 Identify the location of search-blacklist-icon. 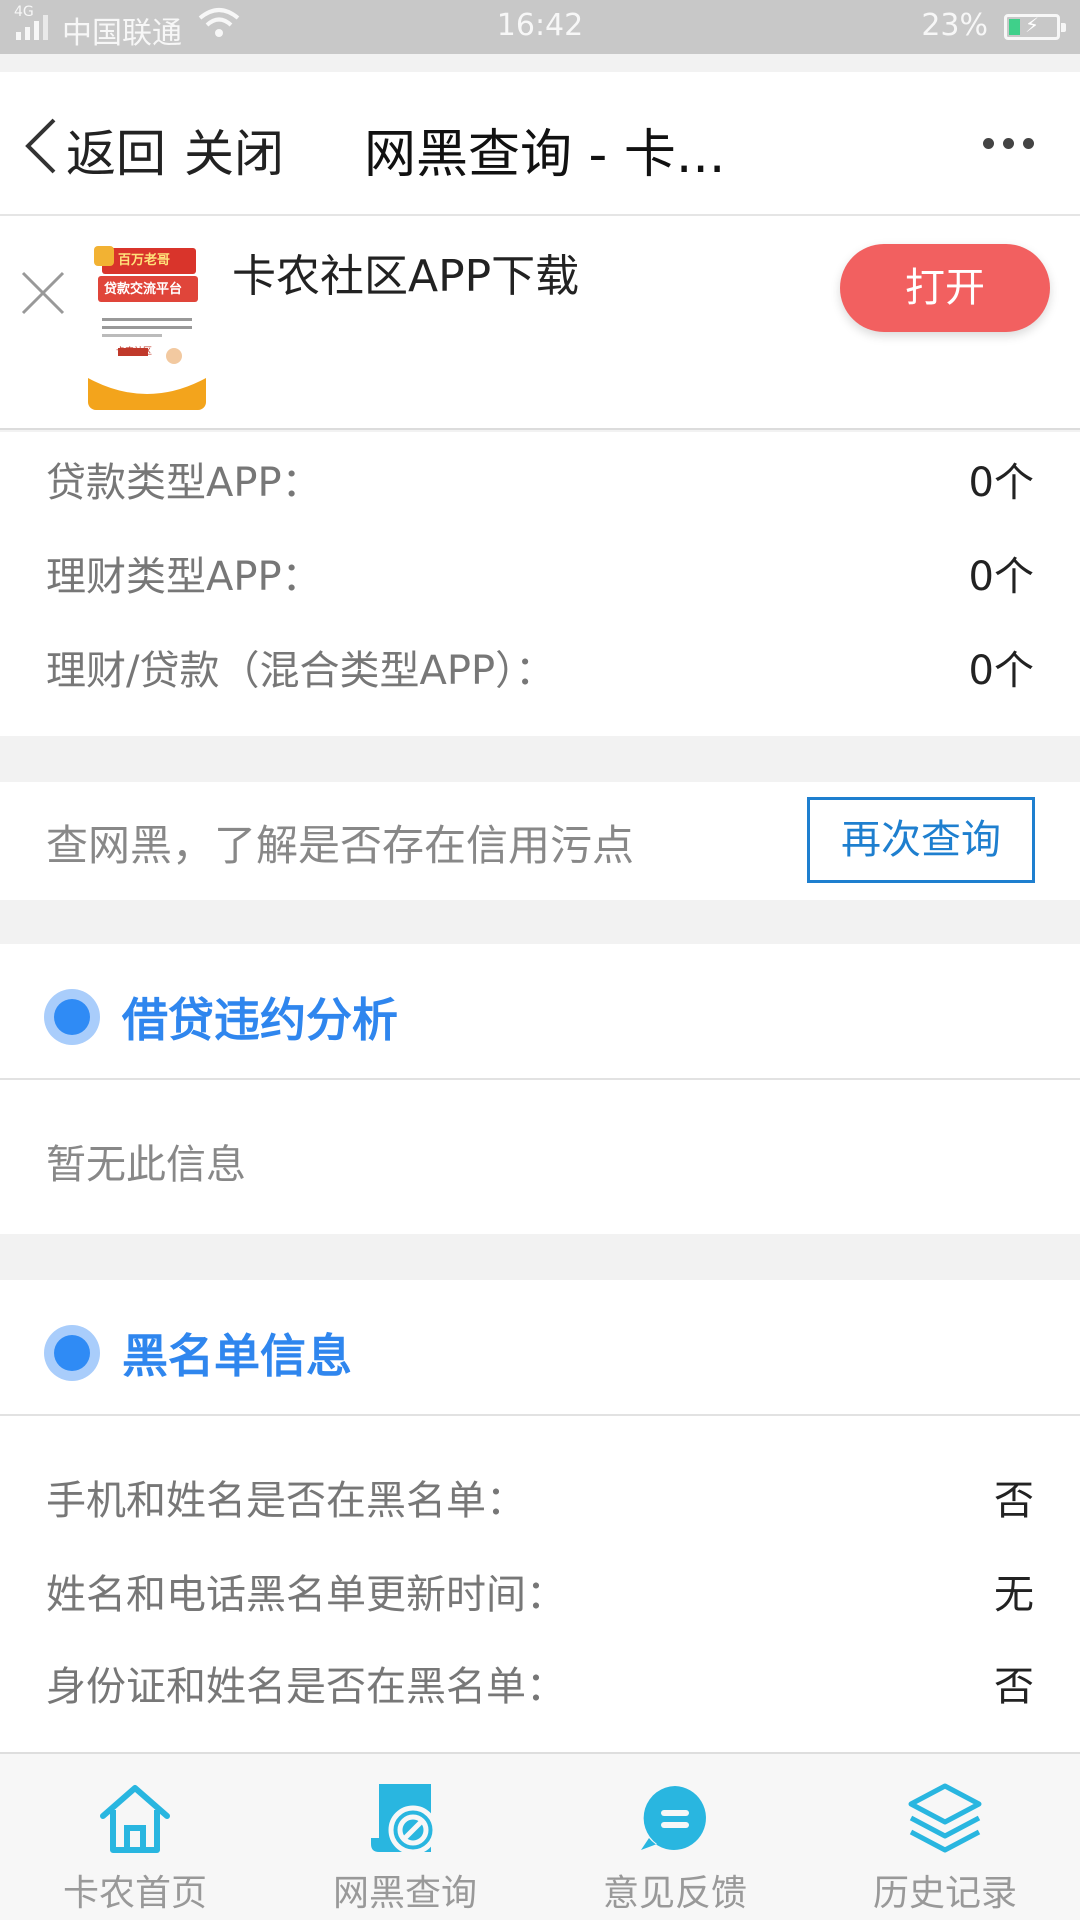
(404, 1819).